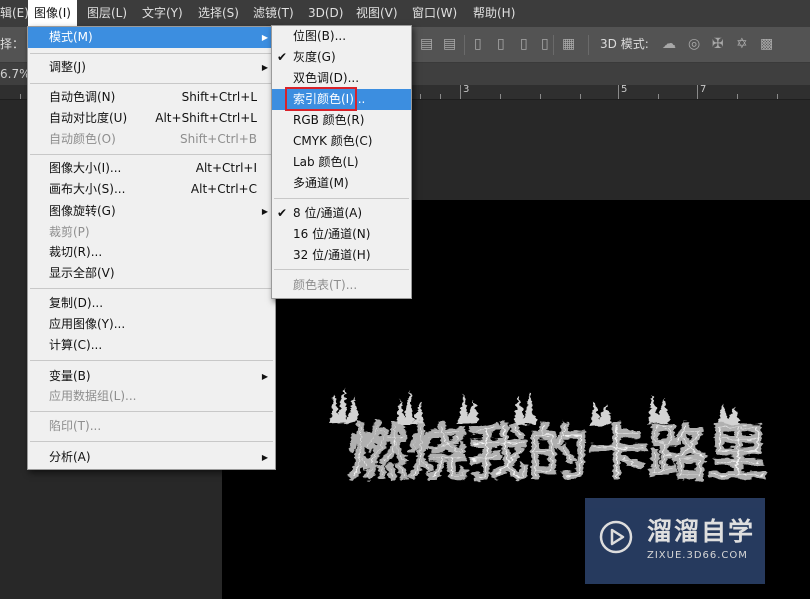  What do you see at coordinates (341, 141) in the screenshot?
I see `submenu-item-cmyk-color: CMYK 颜色(C)` at bounding box center [341, 141].